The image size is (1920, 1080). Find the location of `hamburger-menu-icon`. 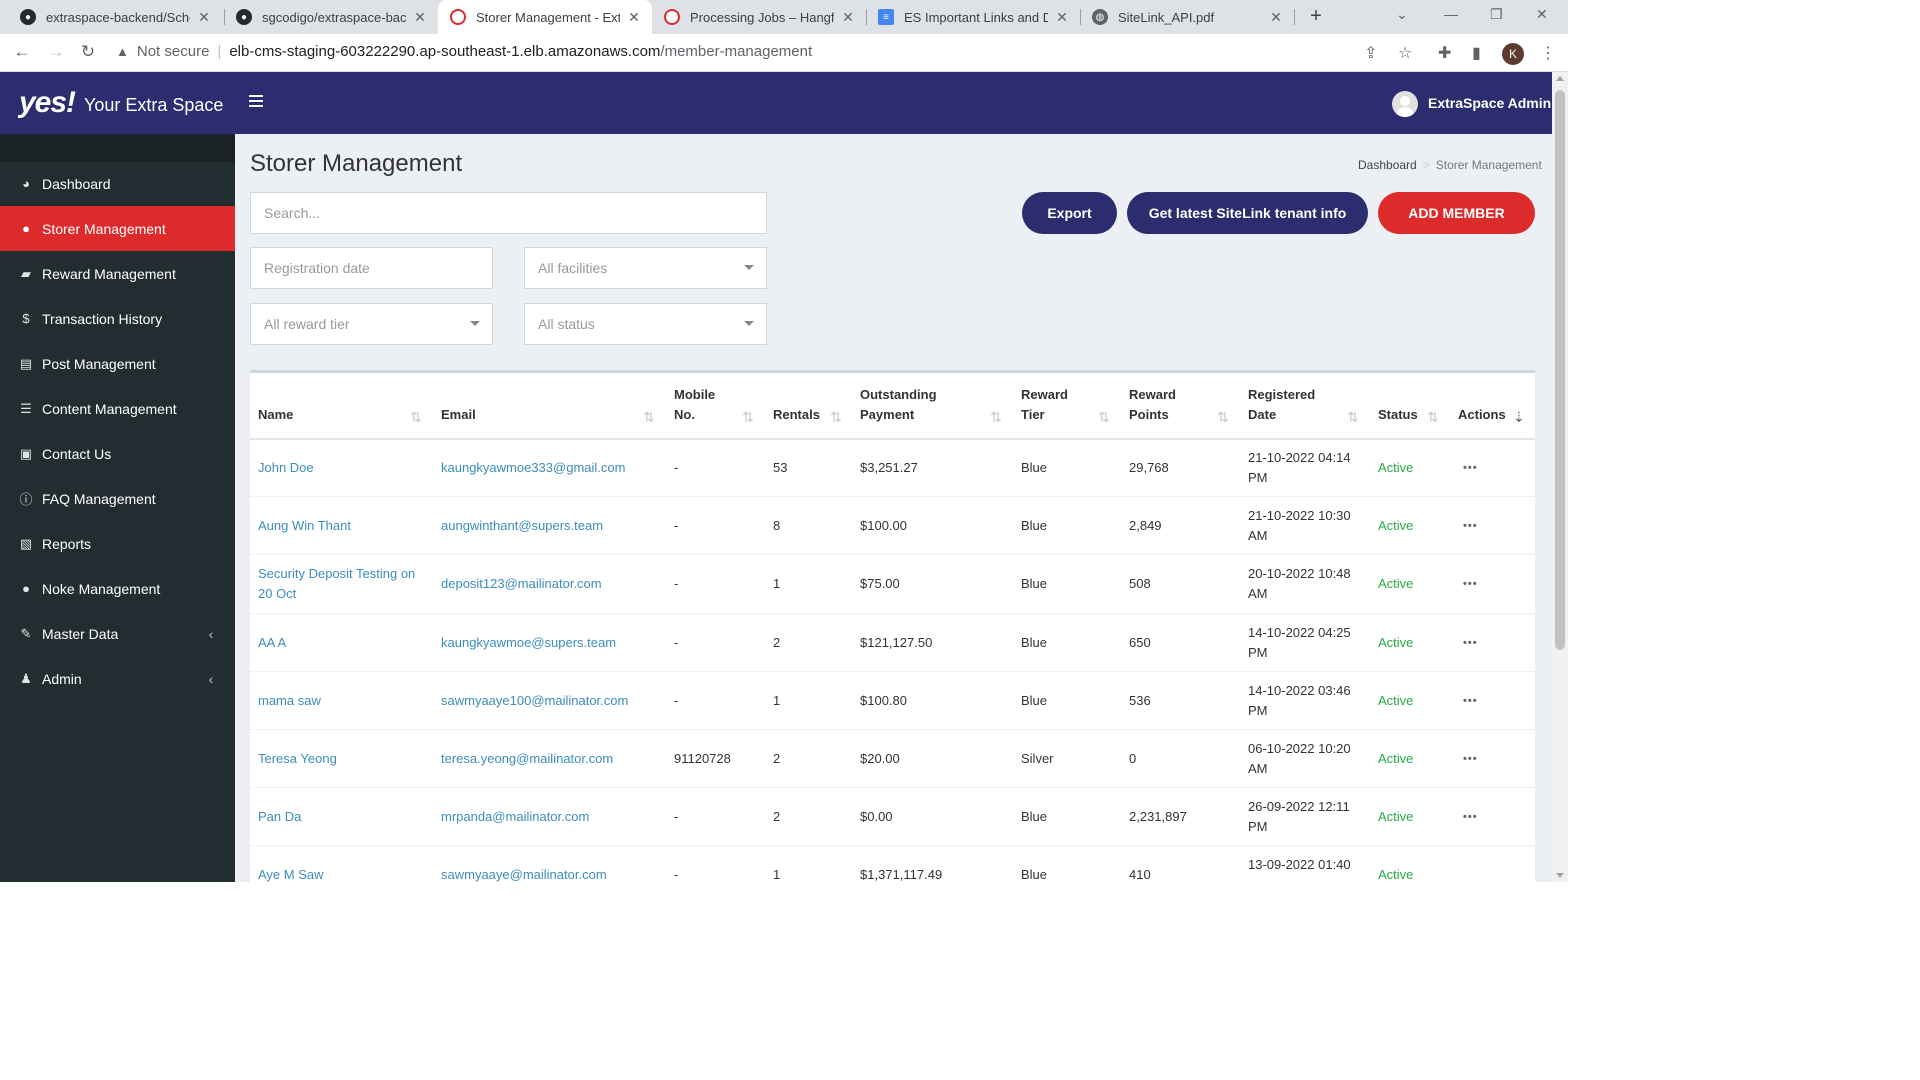

hamburger-menu-icon is located at coordinates (256, 102).